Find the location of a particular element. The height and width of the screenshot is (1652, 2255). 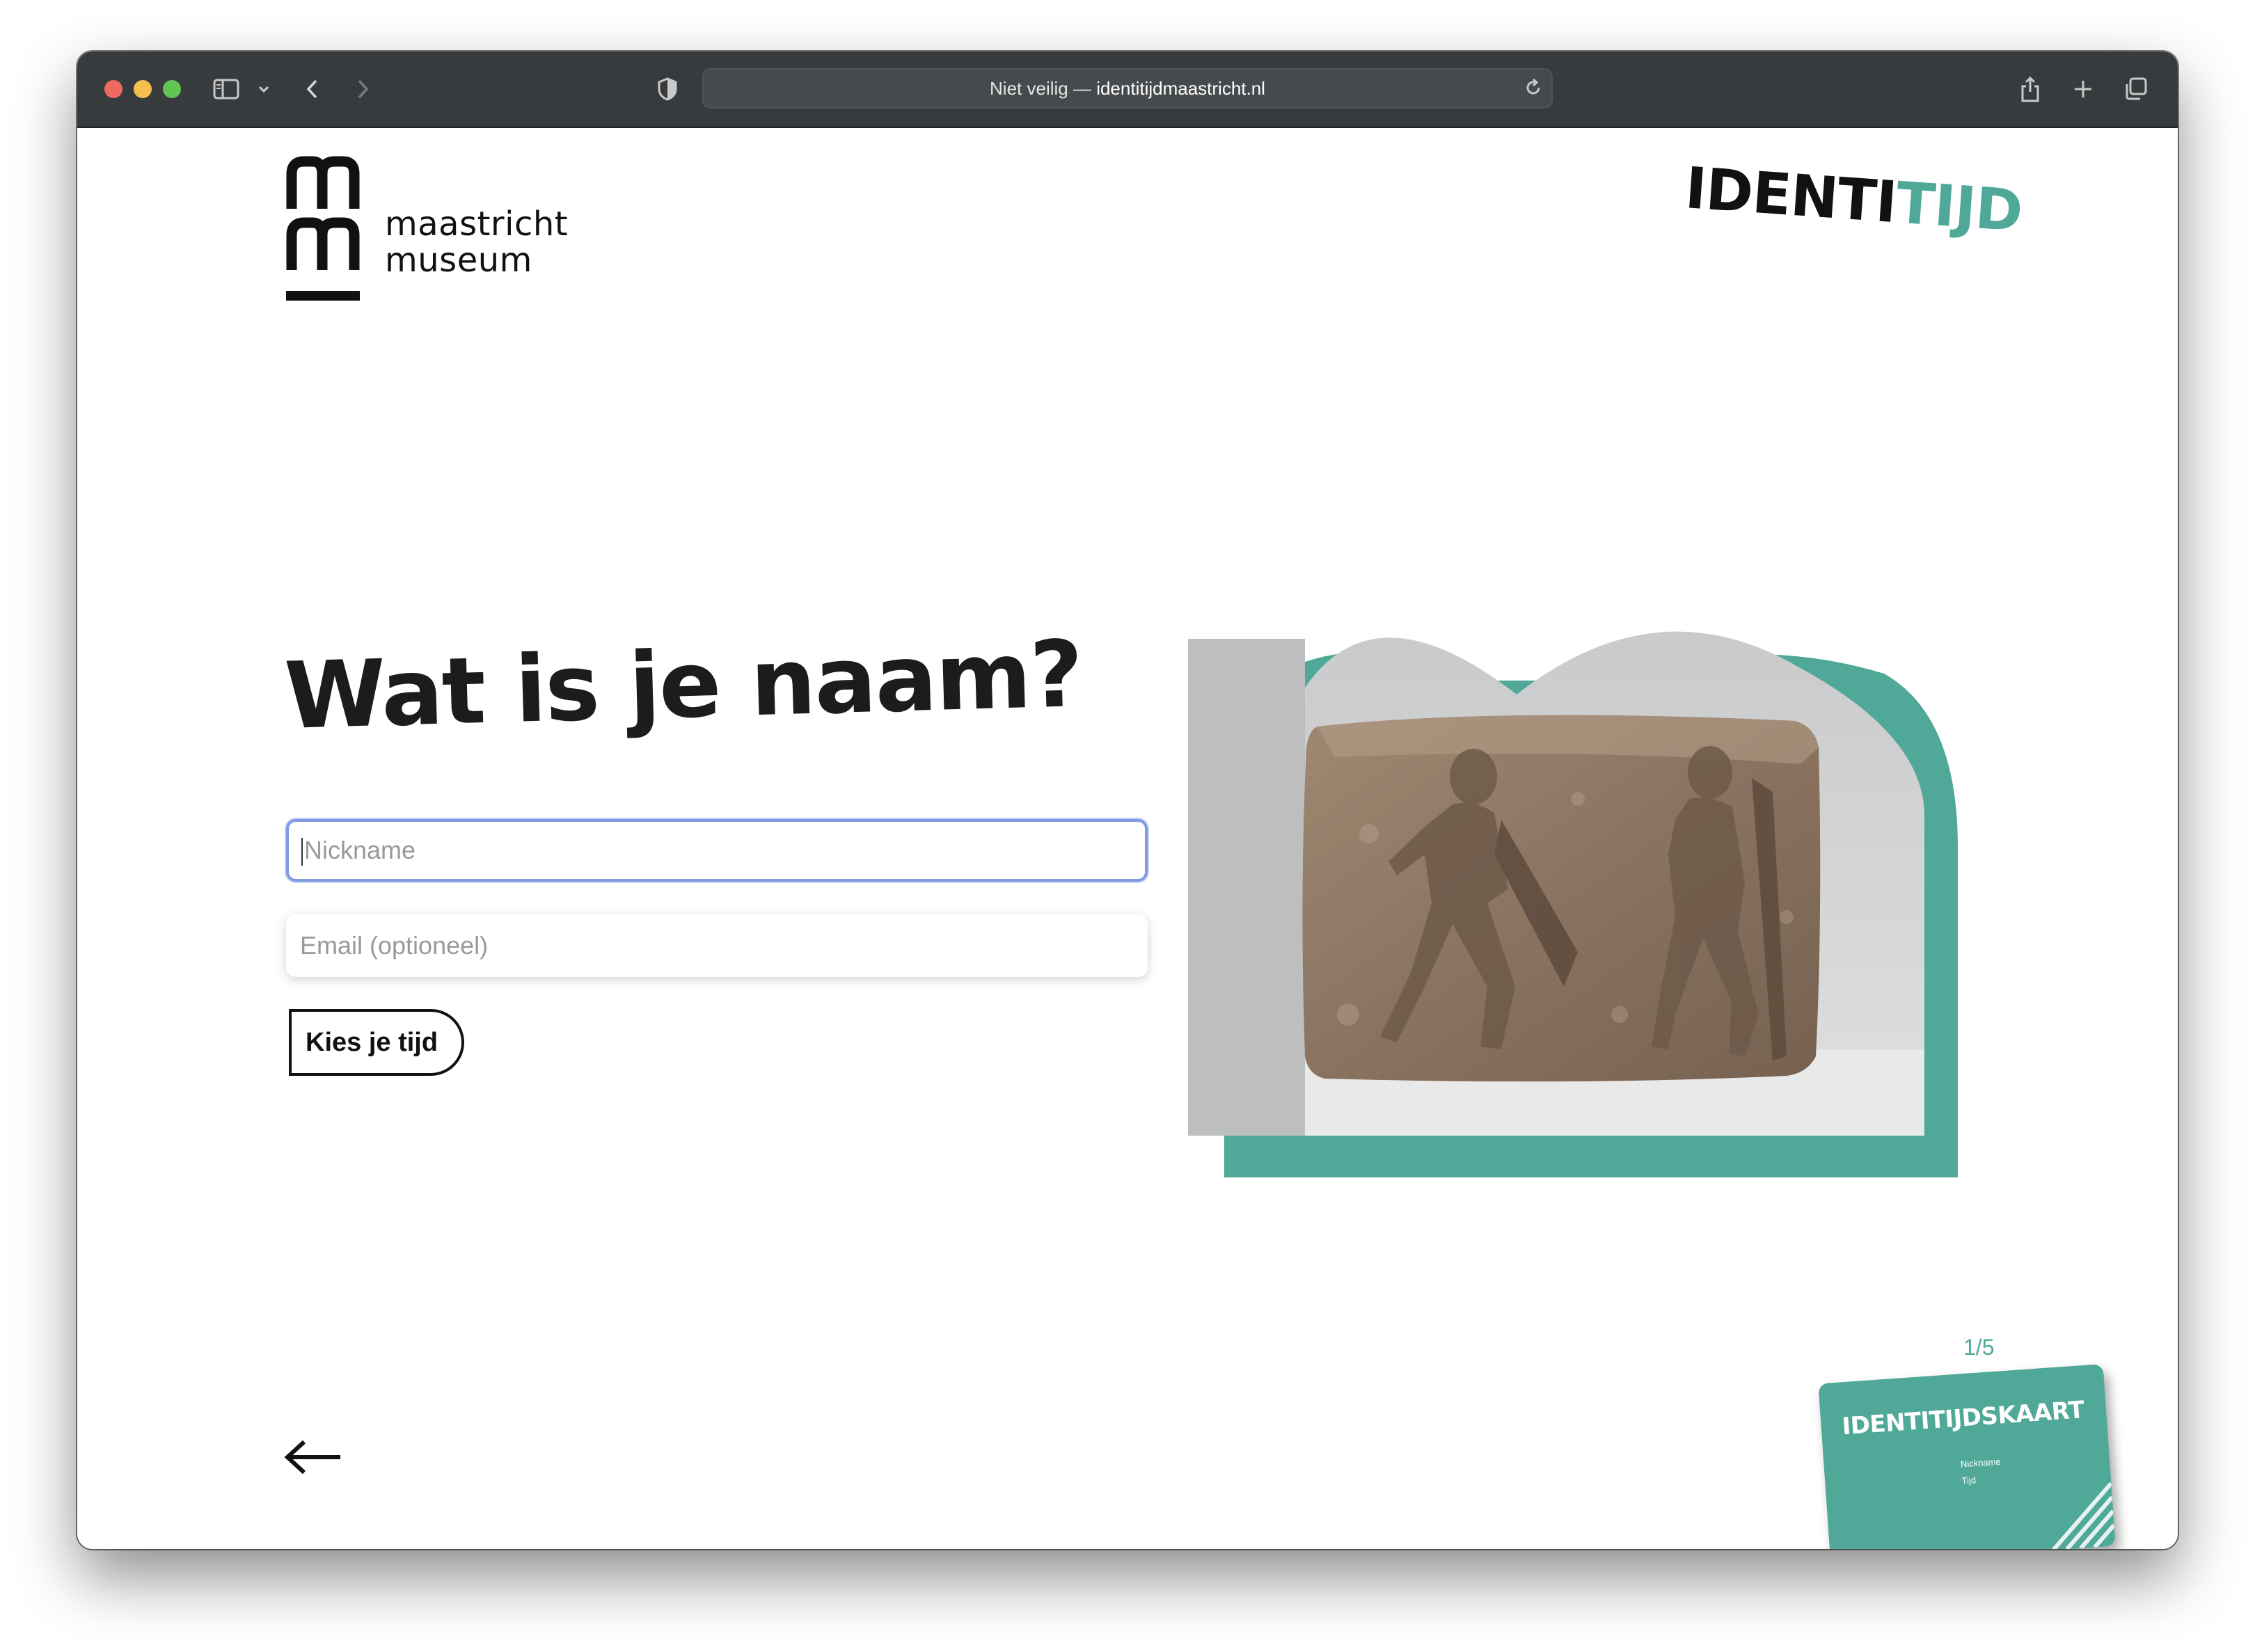

share-button is located at coordinates (2030, 89).